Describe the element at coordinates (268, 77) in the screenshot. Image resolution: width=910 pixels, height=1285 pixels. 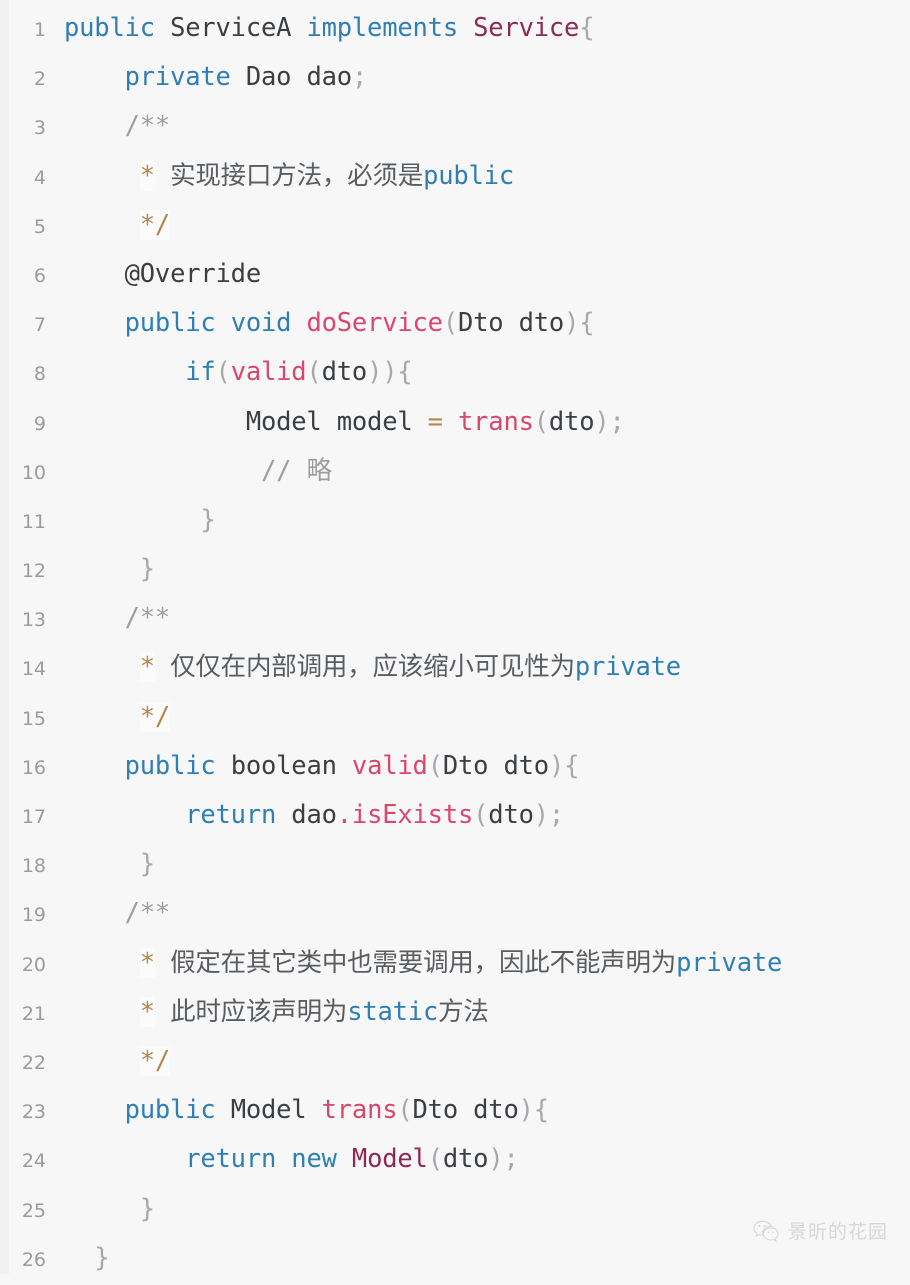
I see `code-token: Dao` at that location.